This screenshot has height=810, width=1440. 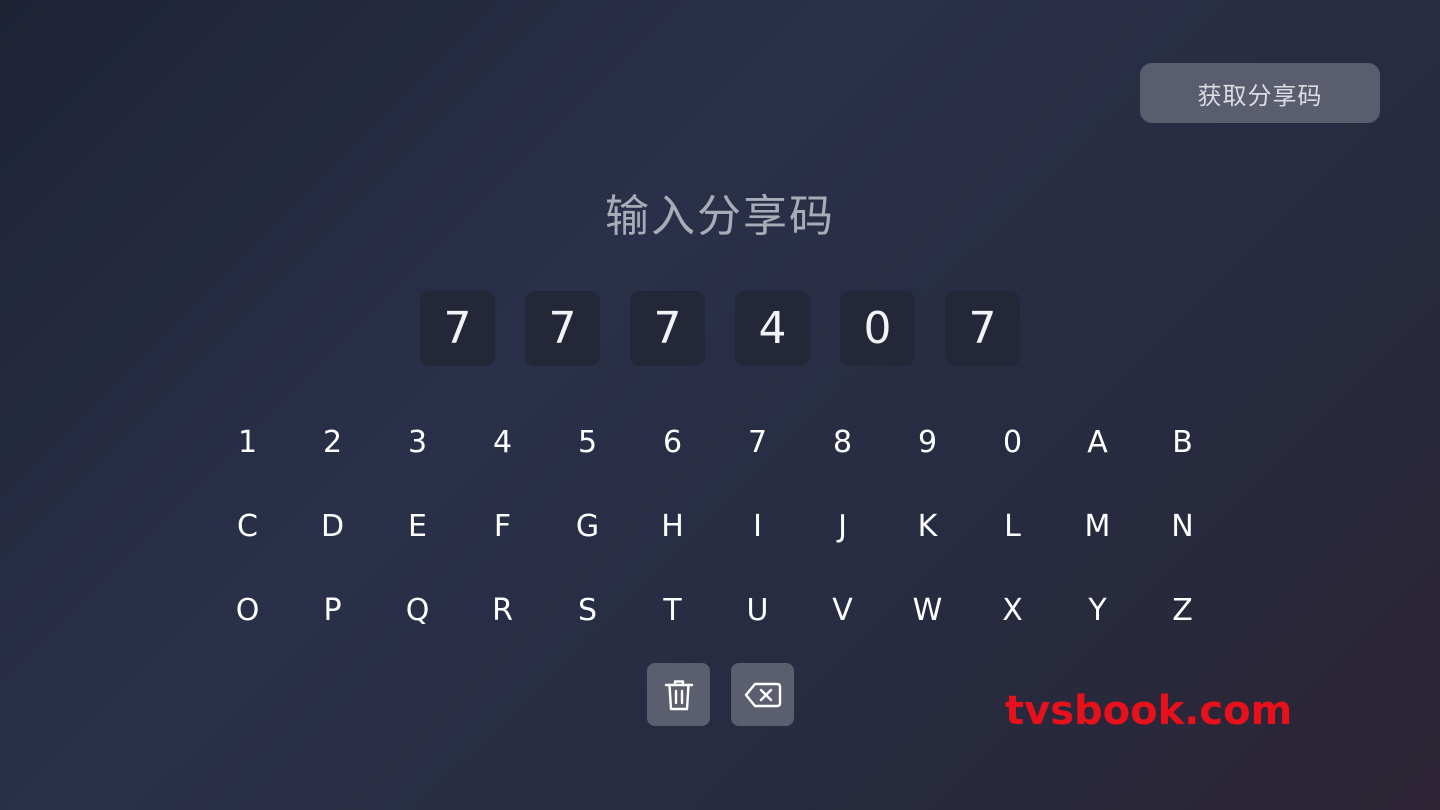 What do you see at coordinates (772, 328) in the screenshot?
I see `code-digit-4: 4` at bounding box center [772, 328].